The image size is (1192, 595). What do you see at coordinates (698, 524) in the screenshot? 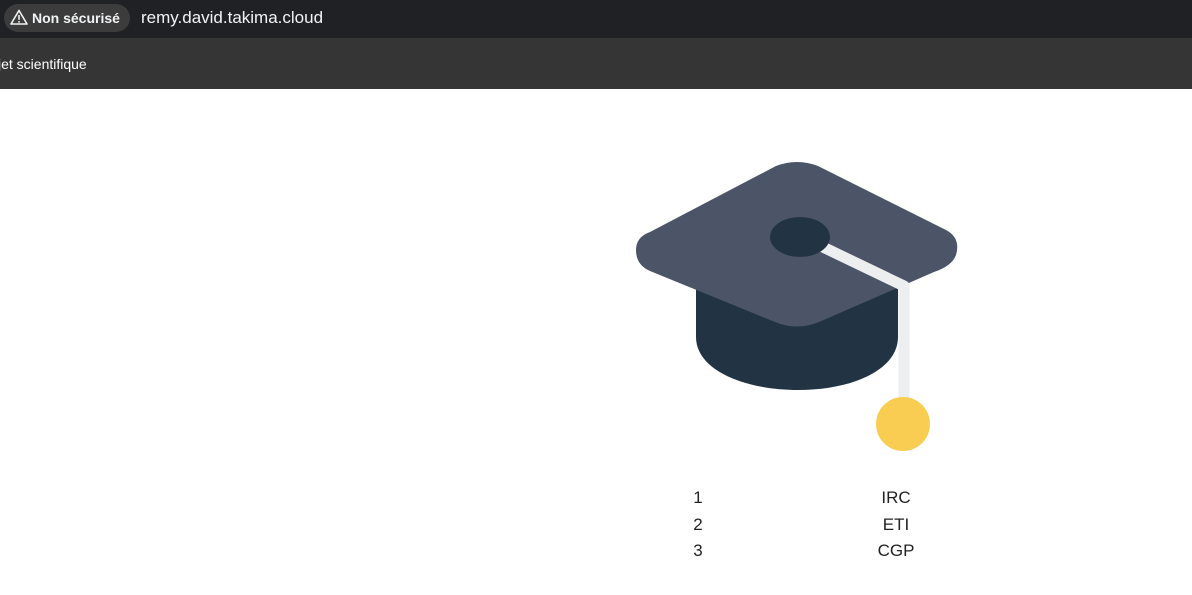
I see `rank-cell: 2` at bounding box center [698, 524].